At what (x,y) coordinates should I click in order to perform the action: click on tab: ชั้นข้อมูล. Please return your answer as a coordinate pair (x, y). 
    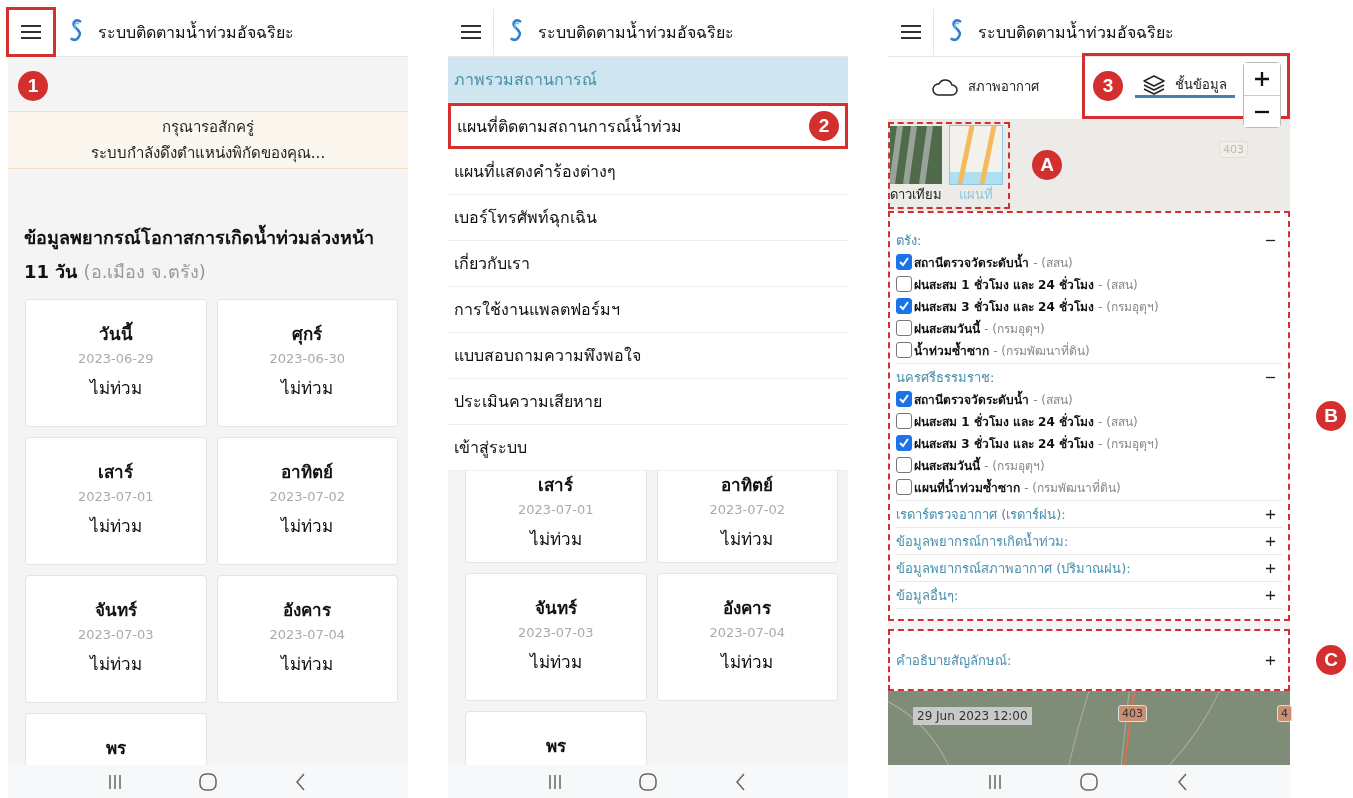
    Looking at the image, I should click on (1185, 86).